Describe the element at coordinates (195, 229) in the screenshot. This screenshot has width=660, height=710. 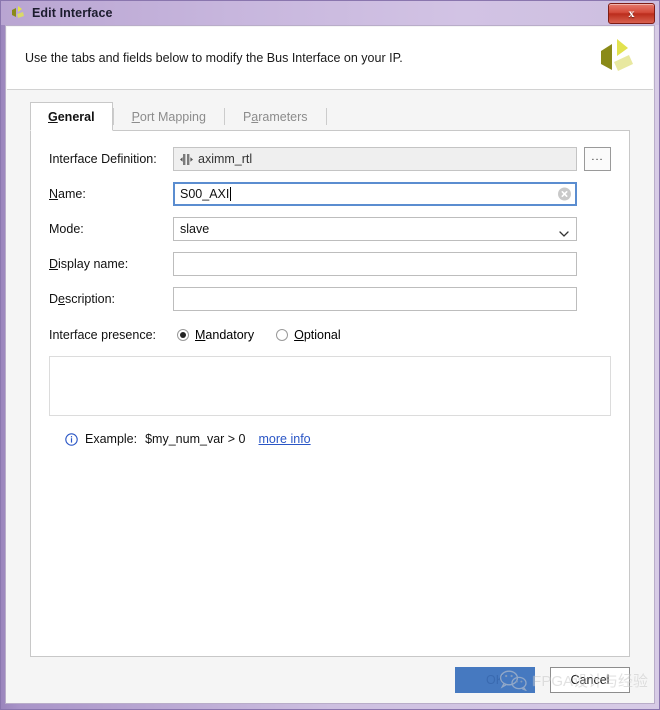
I see `mode-value: slave` at that location.